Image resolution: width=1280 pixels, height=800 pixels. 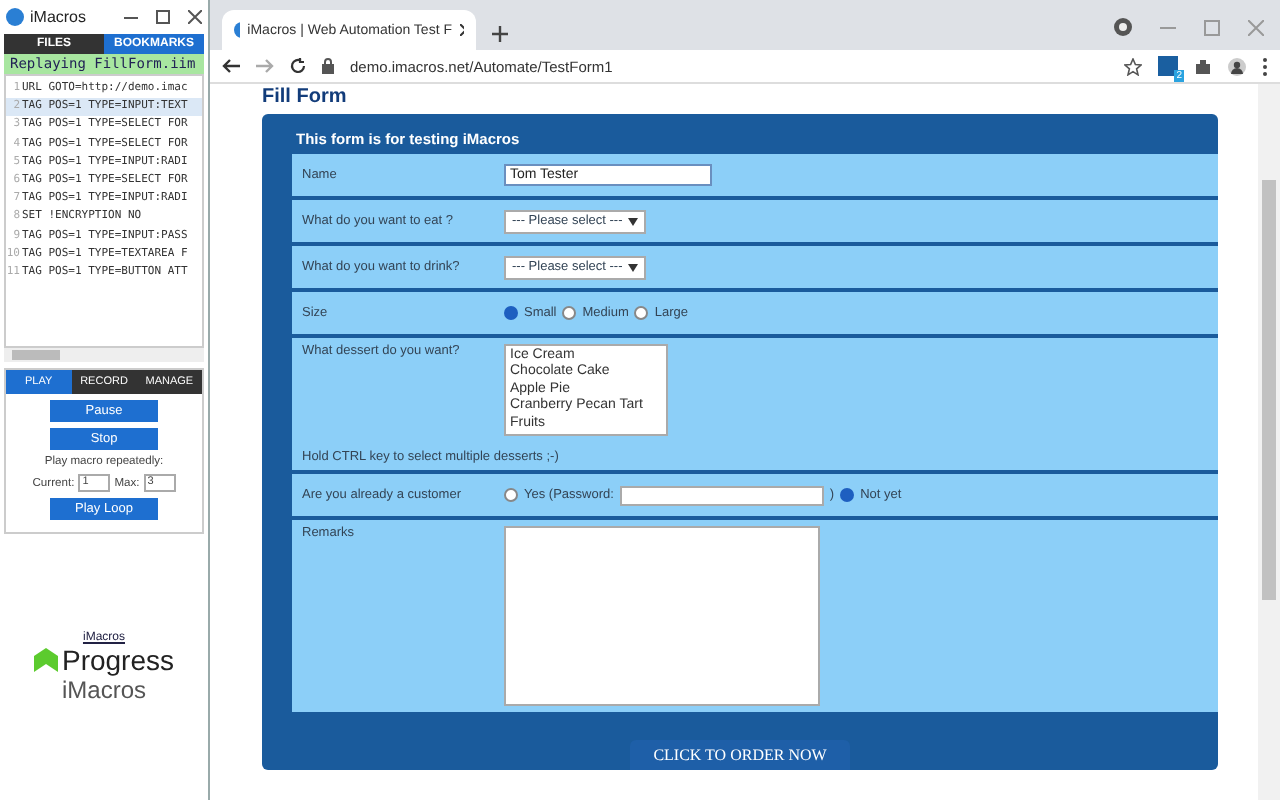 I want to click on page-heading: Fill Form, so click(x=305, y=97).